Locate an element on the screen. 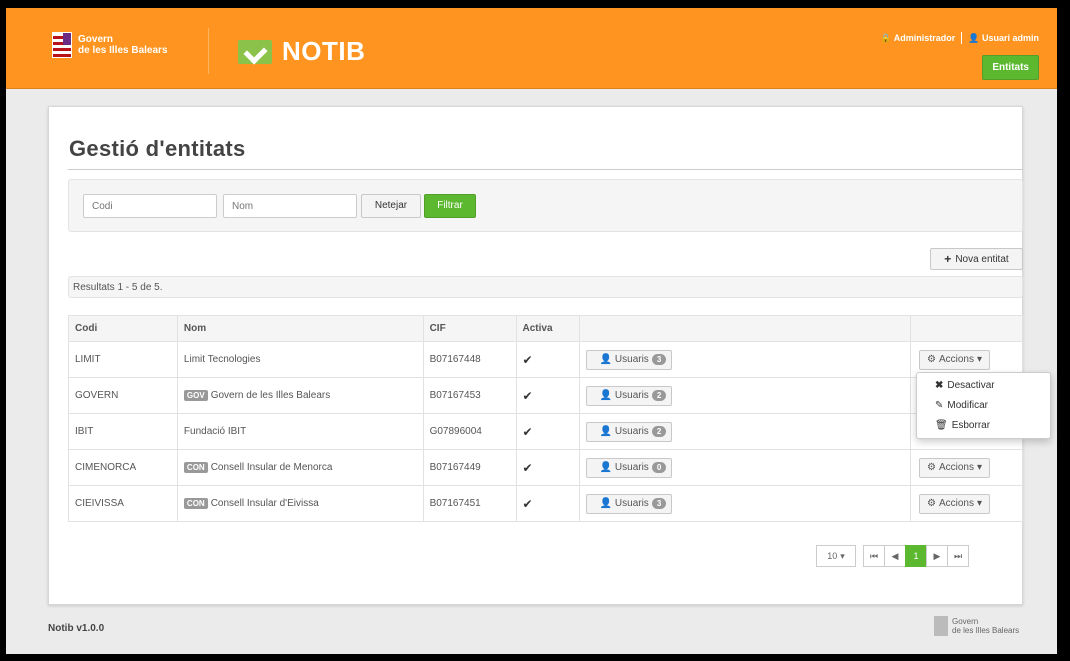  menu-item-deactivate: ✖ Desactivar is located at coordinates (965, 385).